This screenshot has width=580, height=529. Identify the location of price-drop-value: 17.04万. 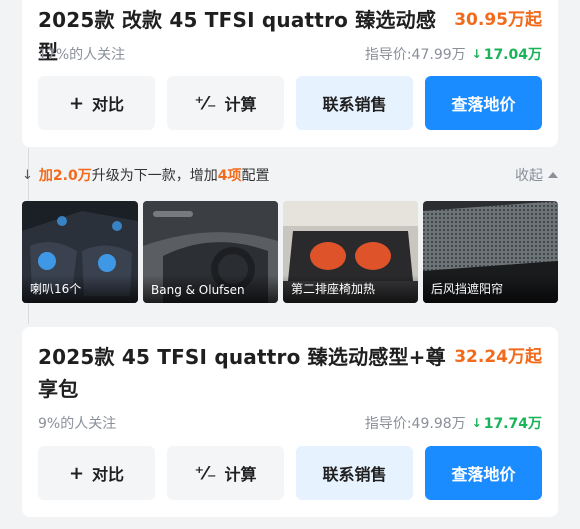
(512, 55).